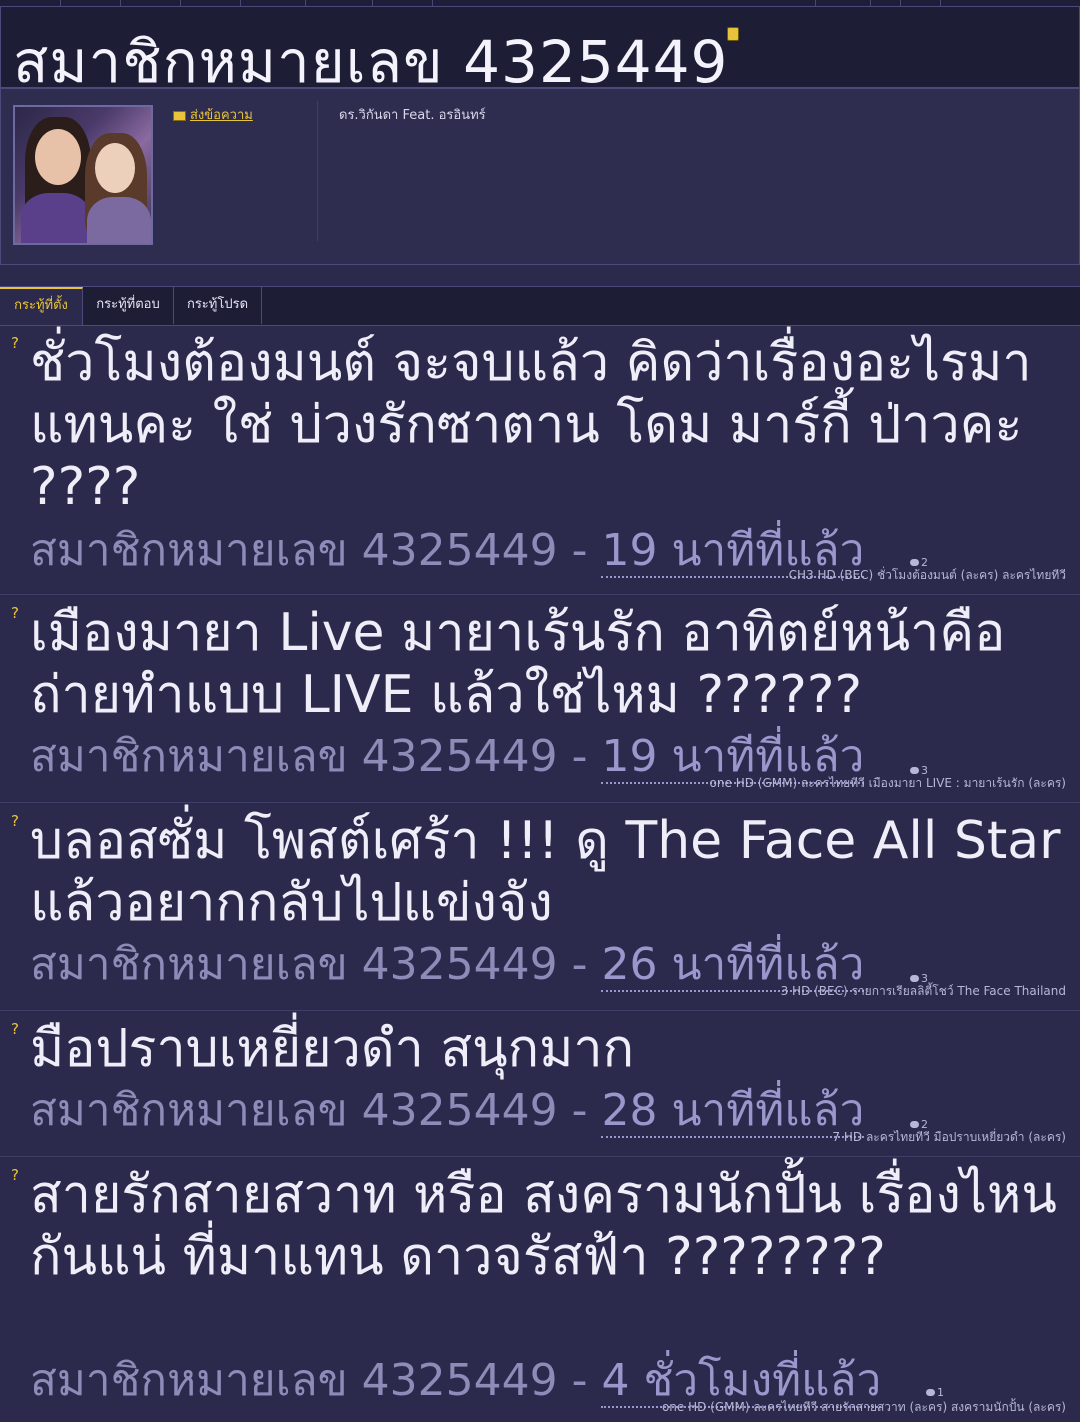 The height and width of the screenshot is (1422, 1080). What do you see at coordinates (540, 176) in the screenshot?
I see `profile-panel: ส่งข้อความ ดร.วิกันดา Feat. อรอินทร์` at bounding box center [540, 176].